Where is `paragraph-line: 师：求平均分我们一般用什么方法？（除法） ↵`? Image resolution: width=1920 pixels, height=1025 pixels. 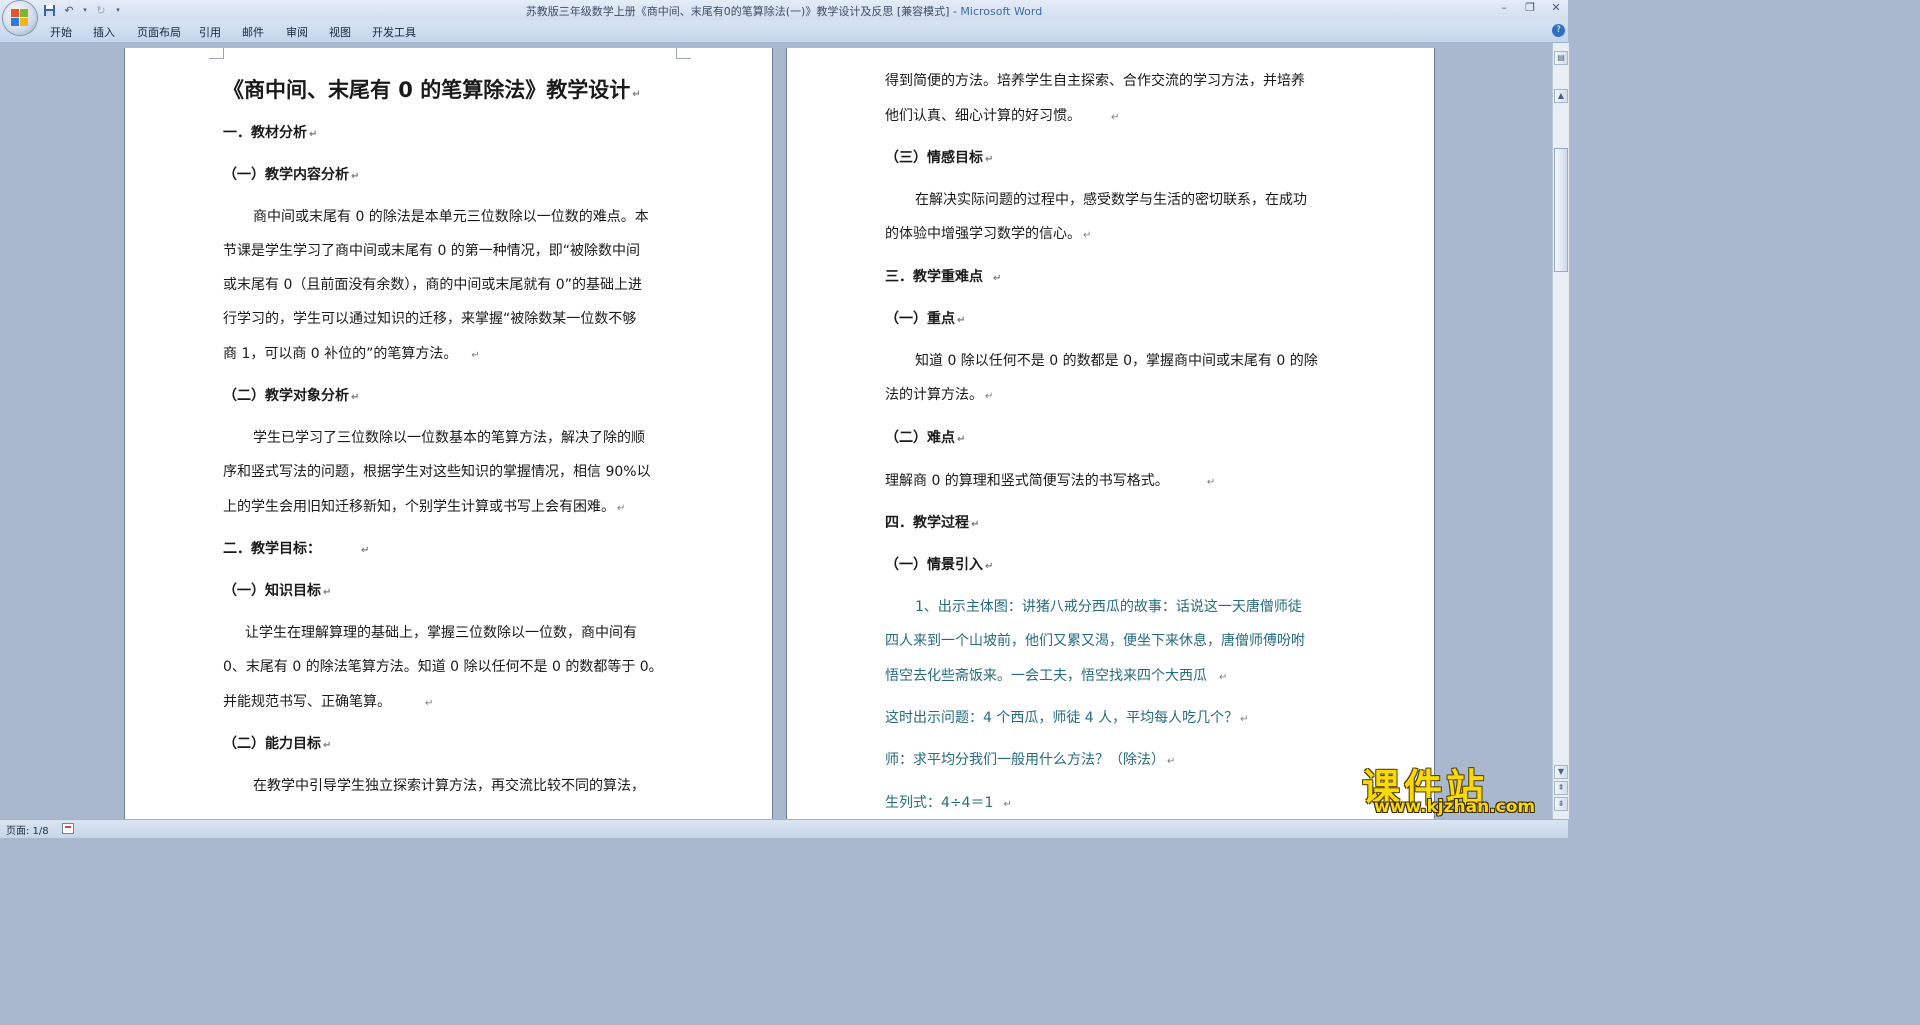
paragraph-line: 师：求平均分我们一般用什么方法？（除法） ↵ is located at coordinates (1030, 760).